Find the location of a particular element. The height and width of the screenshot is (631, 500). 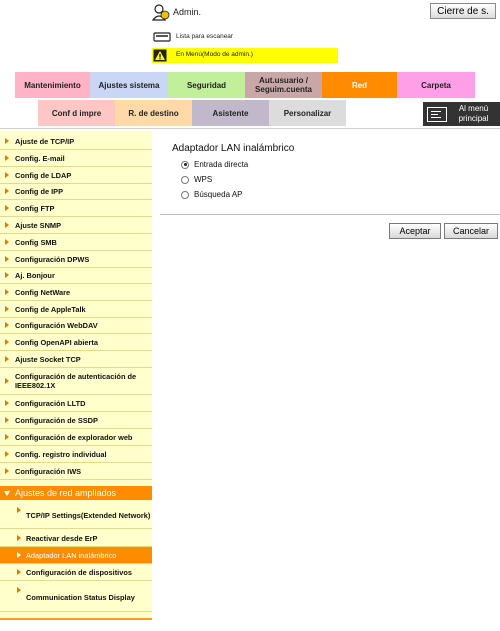

sidebar-item: Configuración DPWS is located at coordinates (76, 259).